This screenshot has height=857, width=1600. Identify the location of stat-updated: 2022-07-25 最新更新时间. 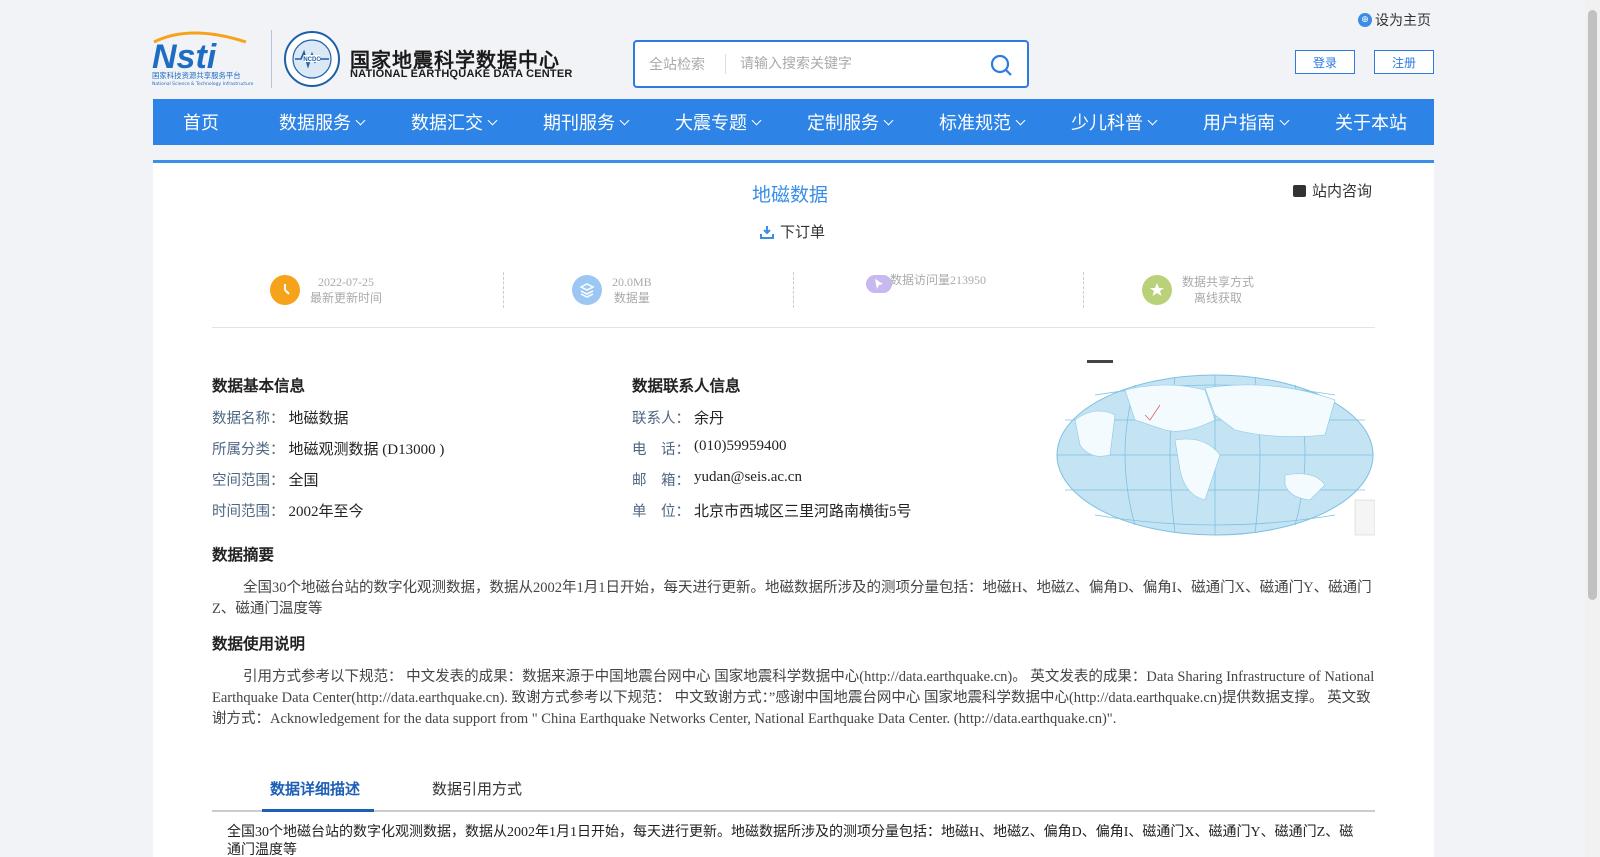
(326, 290).